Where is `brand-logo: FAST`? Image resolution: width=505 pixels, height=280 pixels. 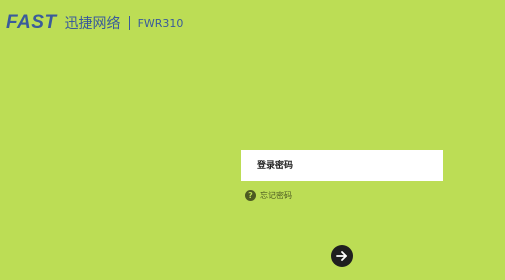
brand-logo: FAST is located at coordinates (31, 22).